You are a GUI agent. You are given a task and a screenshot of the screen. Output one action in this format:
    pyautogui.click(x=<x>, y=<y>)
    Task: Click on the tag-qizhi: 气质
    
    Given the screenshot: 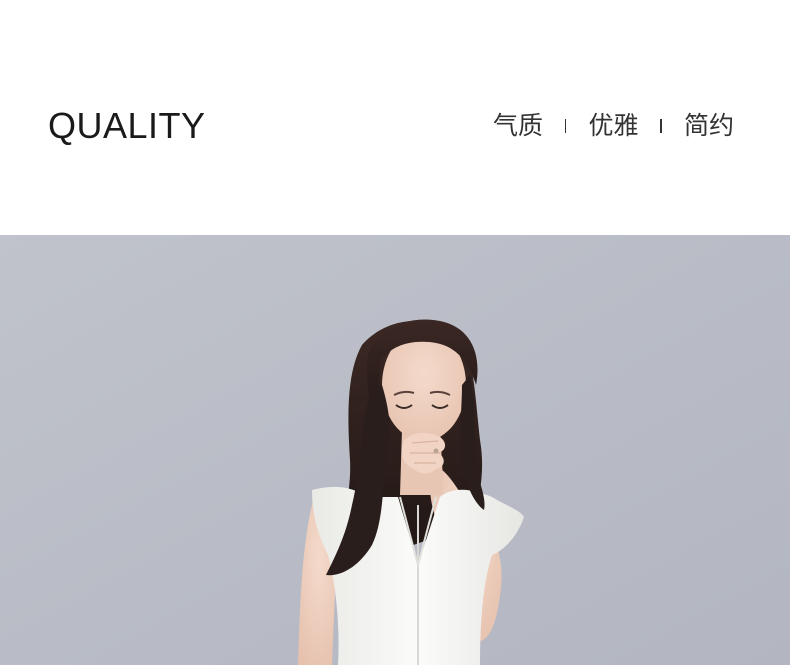 What is the action you would take?
    pyautogui.click(x=517, y=125)
    